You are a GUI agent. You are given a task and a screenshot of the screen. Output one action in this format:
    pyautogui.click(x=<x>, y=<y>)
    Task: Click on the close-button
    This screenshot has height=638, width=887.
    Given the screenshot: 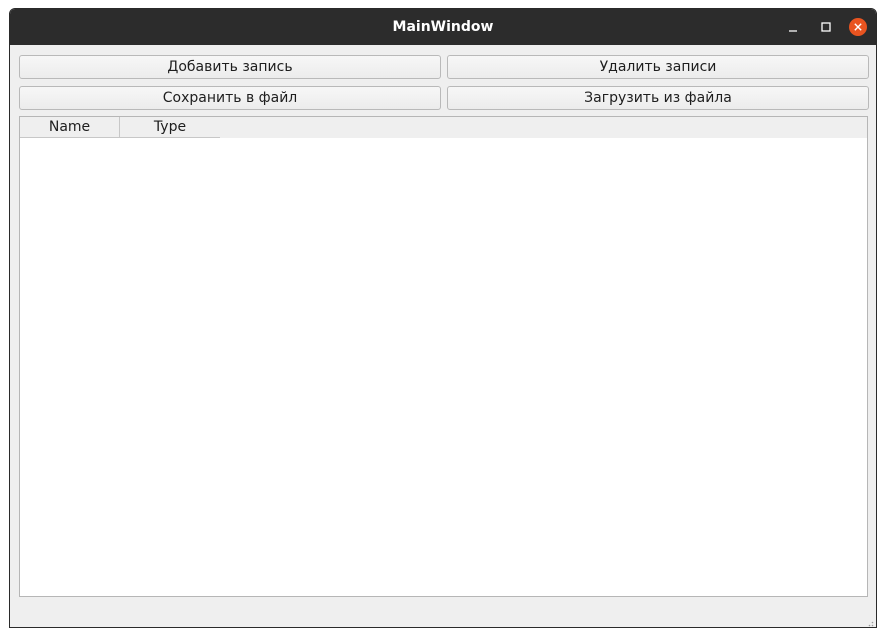 What is the action you would take?
    pyautogui.click(x=858, y=27)
    